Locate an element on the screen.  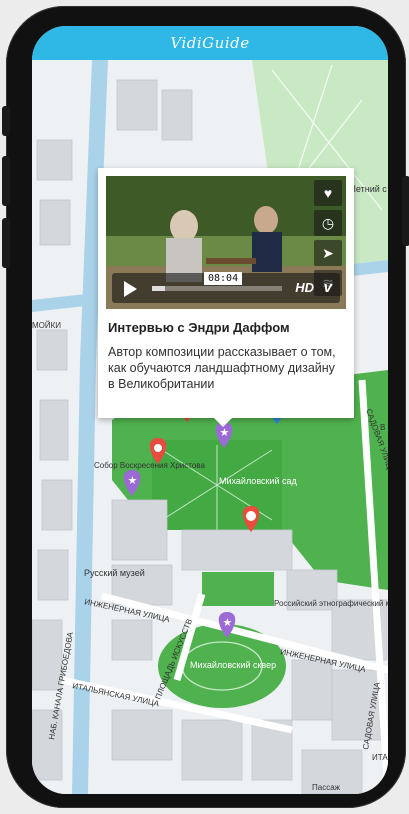
museum-lawn is located at coordinates (238, 589).